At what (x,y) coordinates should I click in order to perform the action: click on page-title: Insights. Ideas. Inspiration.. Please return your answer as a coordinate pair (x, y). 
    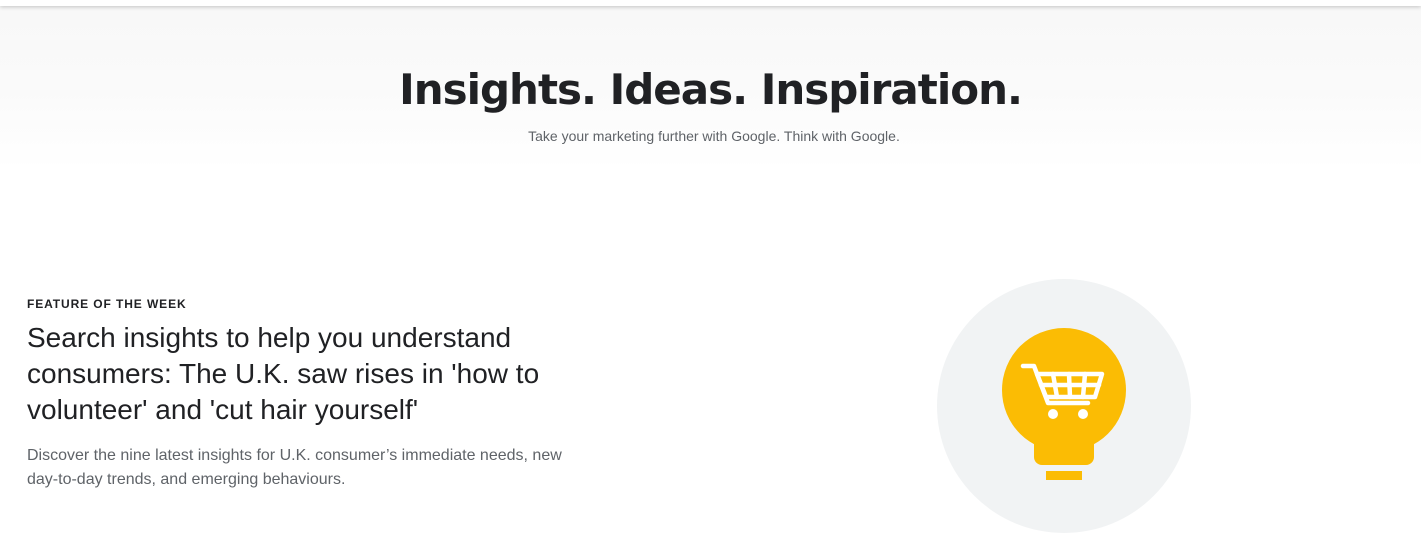
    Looking at the image, I should click on (711, 89).